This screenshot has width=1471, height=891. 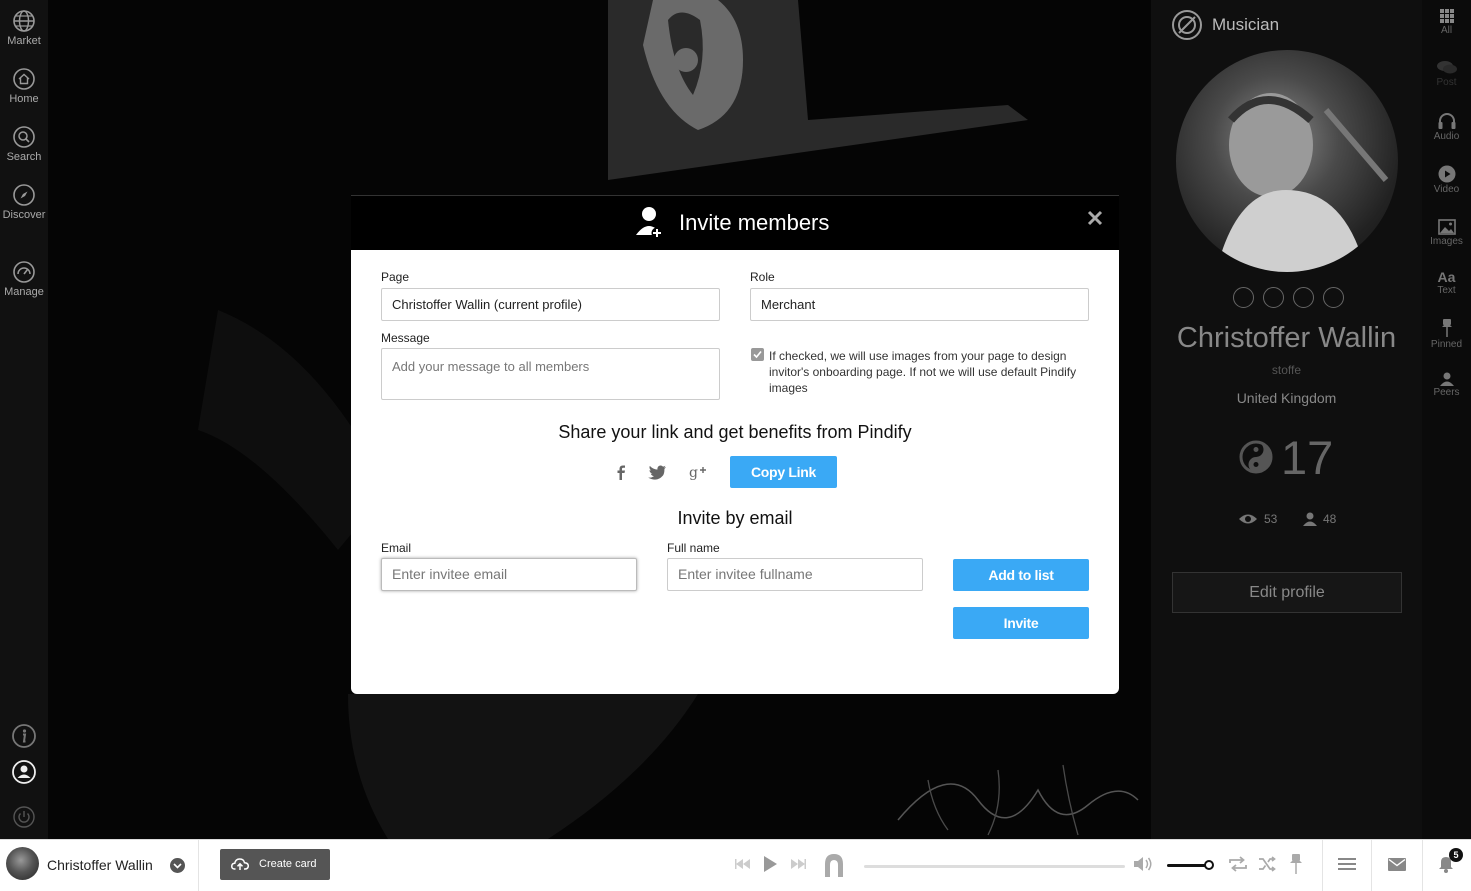 I want to click on add-user-icon, so click(x=649, y=223).